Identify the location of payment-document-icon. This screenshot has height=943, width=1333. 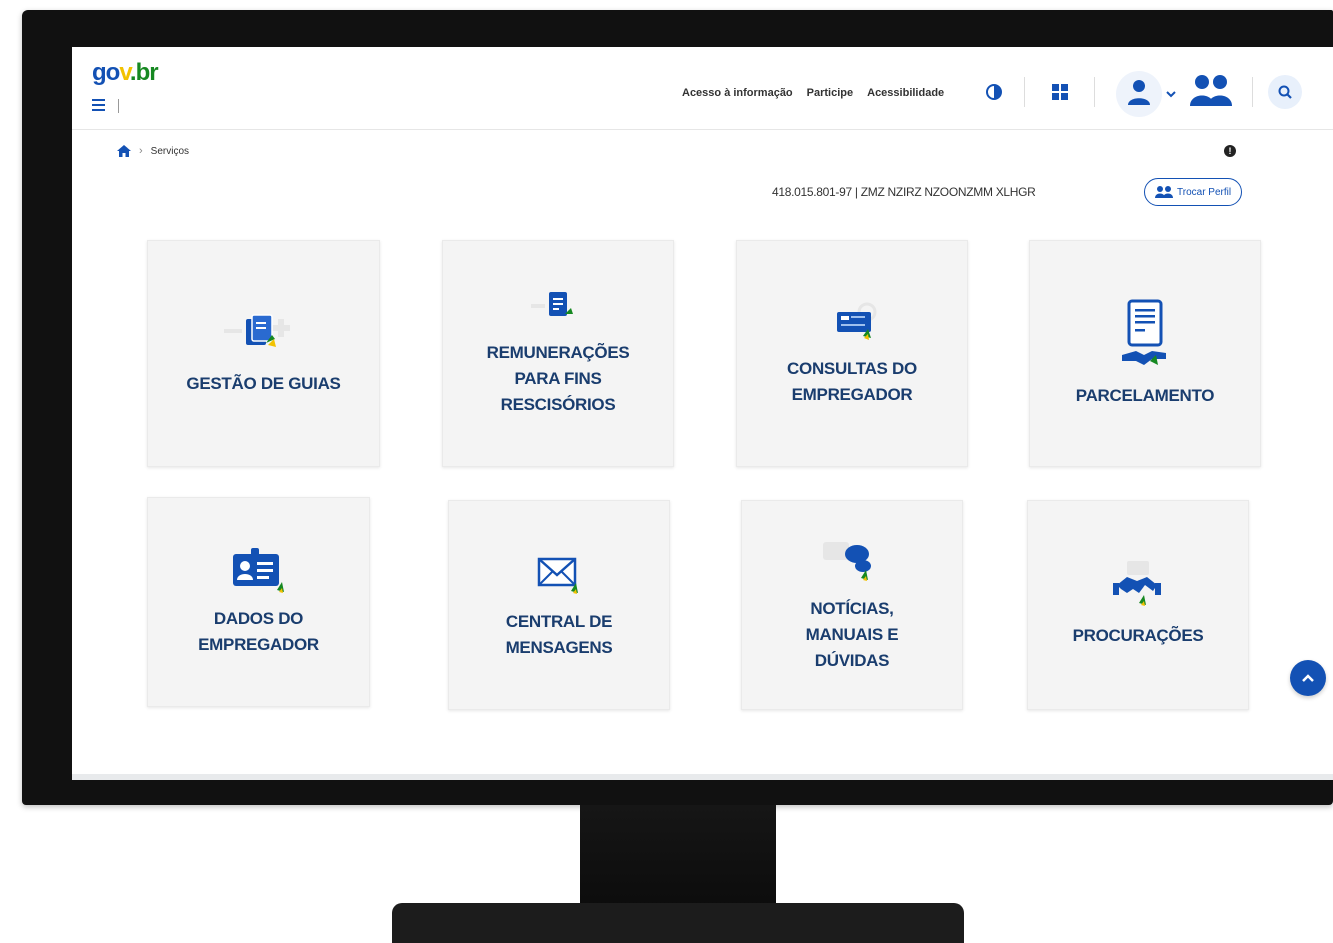
(558, 310).